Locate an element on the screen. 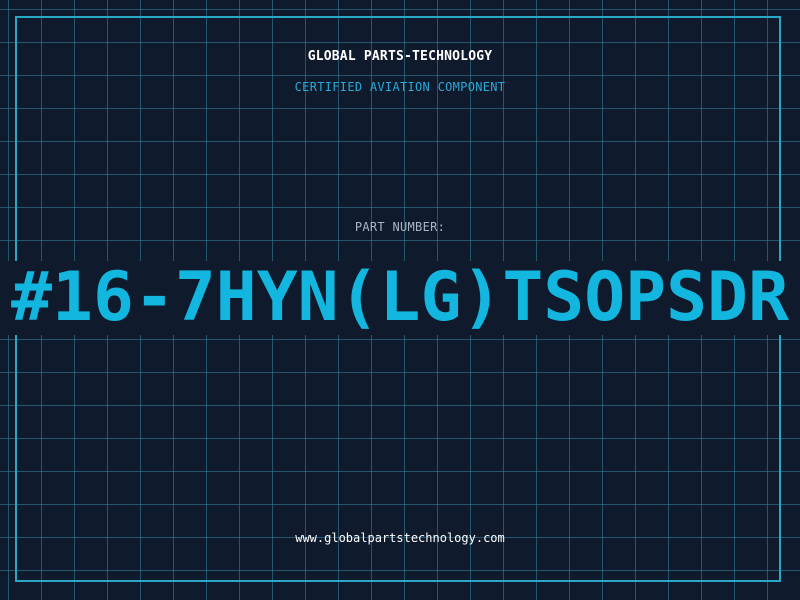  certification-subtitle: CERTIFIED AVIATION COMPONENT is located at coordinates (400, 87).